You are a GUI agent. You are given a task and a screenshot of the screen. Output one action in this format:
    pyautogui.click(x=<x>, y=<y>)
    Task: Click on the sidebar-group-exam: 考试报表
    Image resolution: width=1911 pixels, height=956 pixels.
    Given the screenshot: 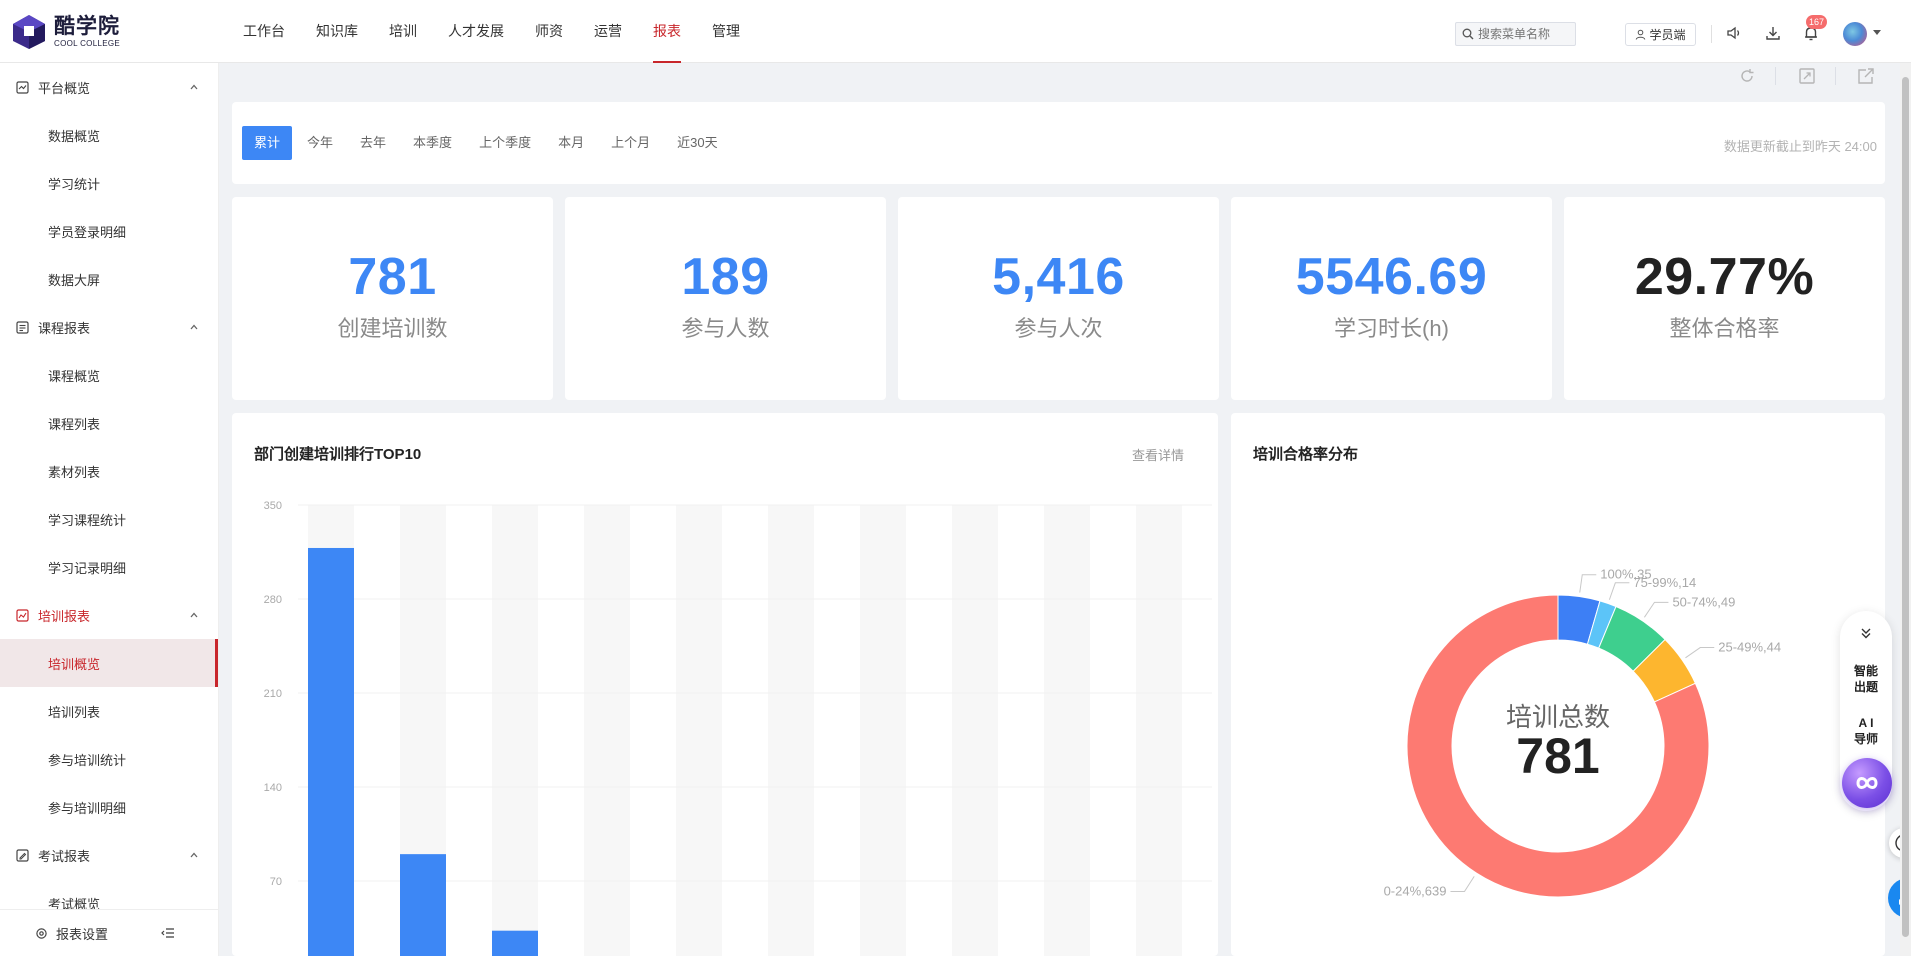 What is the action you would take?
    pyautogui.click(x=109, y=855)
    